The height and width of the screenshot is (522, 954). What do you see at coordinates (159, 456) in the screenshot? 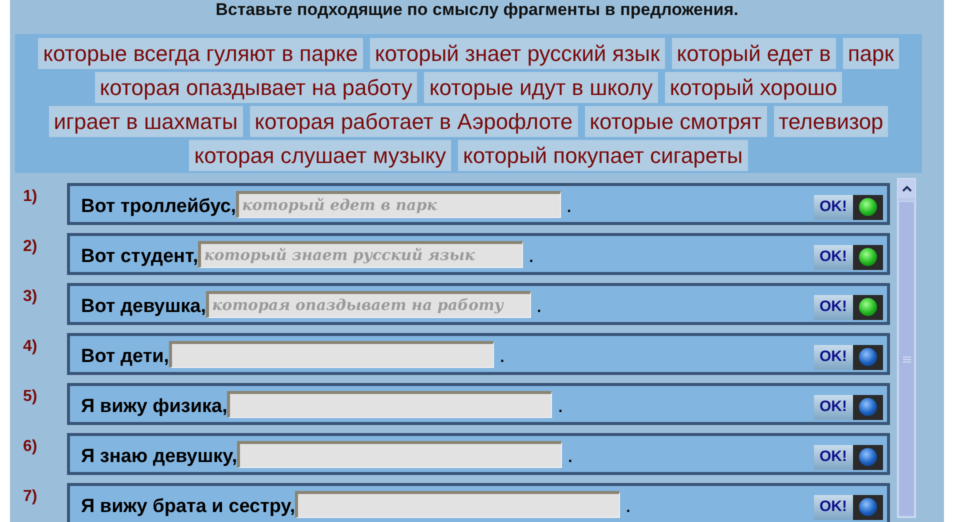
I see `sentence-text: Я знаю девушку,` at bounding box center [159, 456].